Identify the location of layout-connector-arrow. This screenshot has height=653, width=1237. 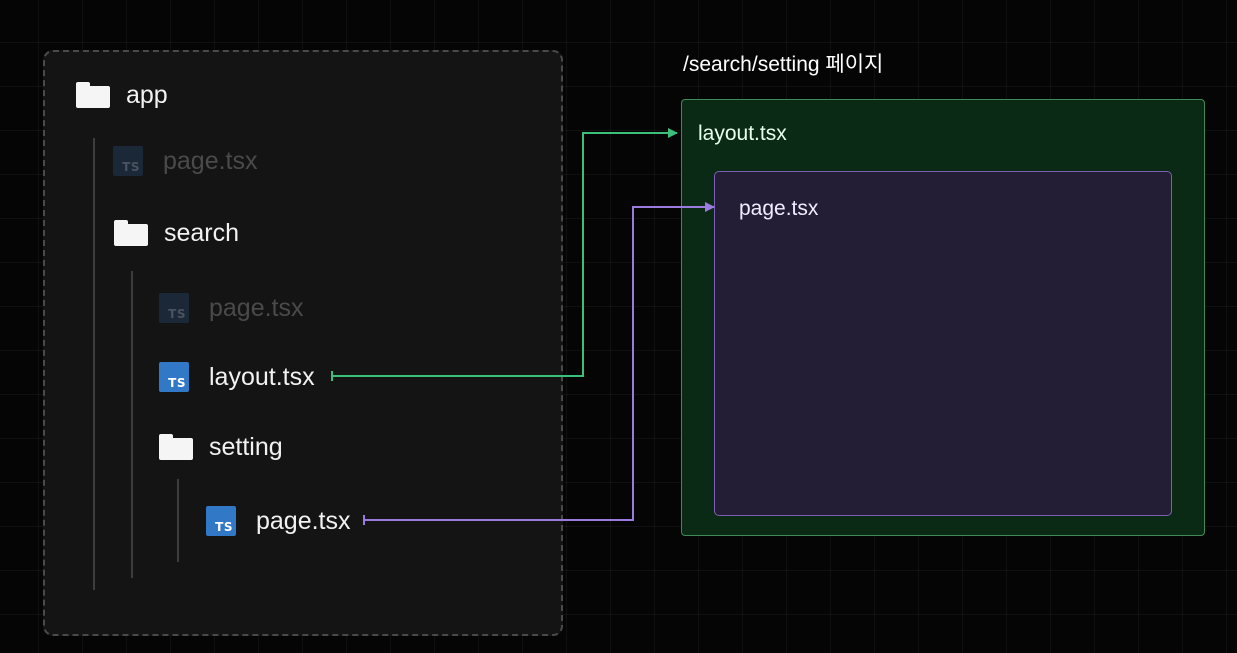
(505, 252).